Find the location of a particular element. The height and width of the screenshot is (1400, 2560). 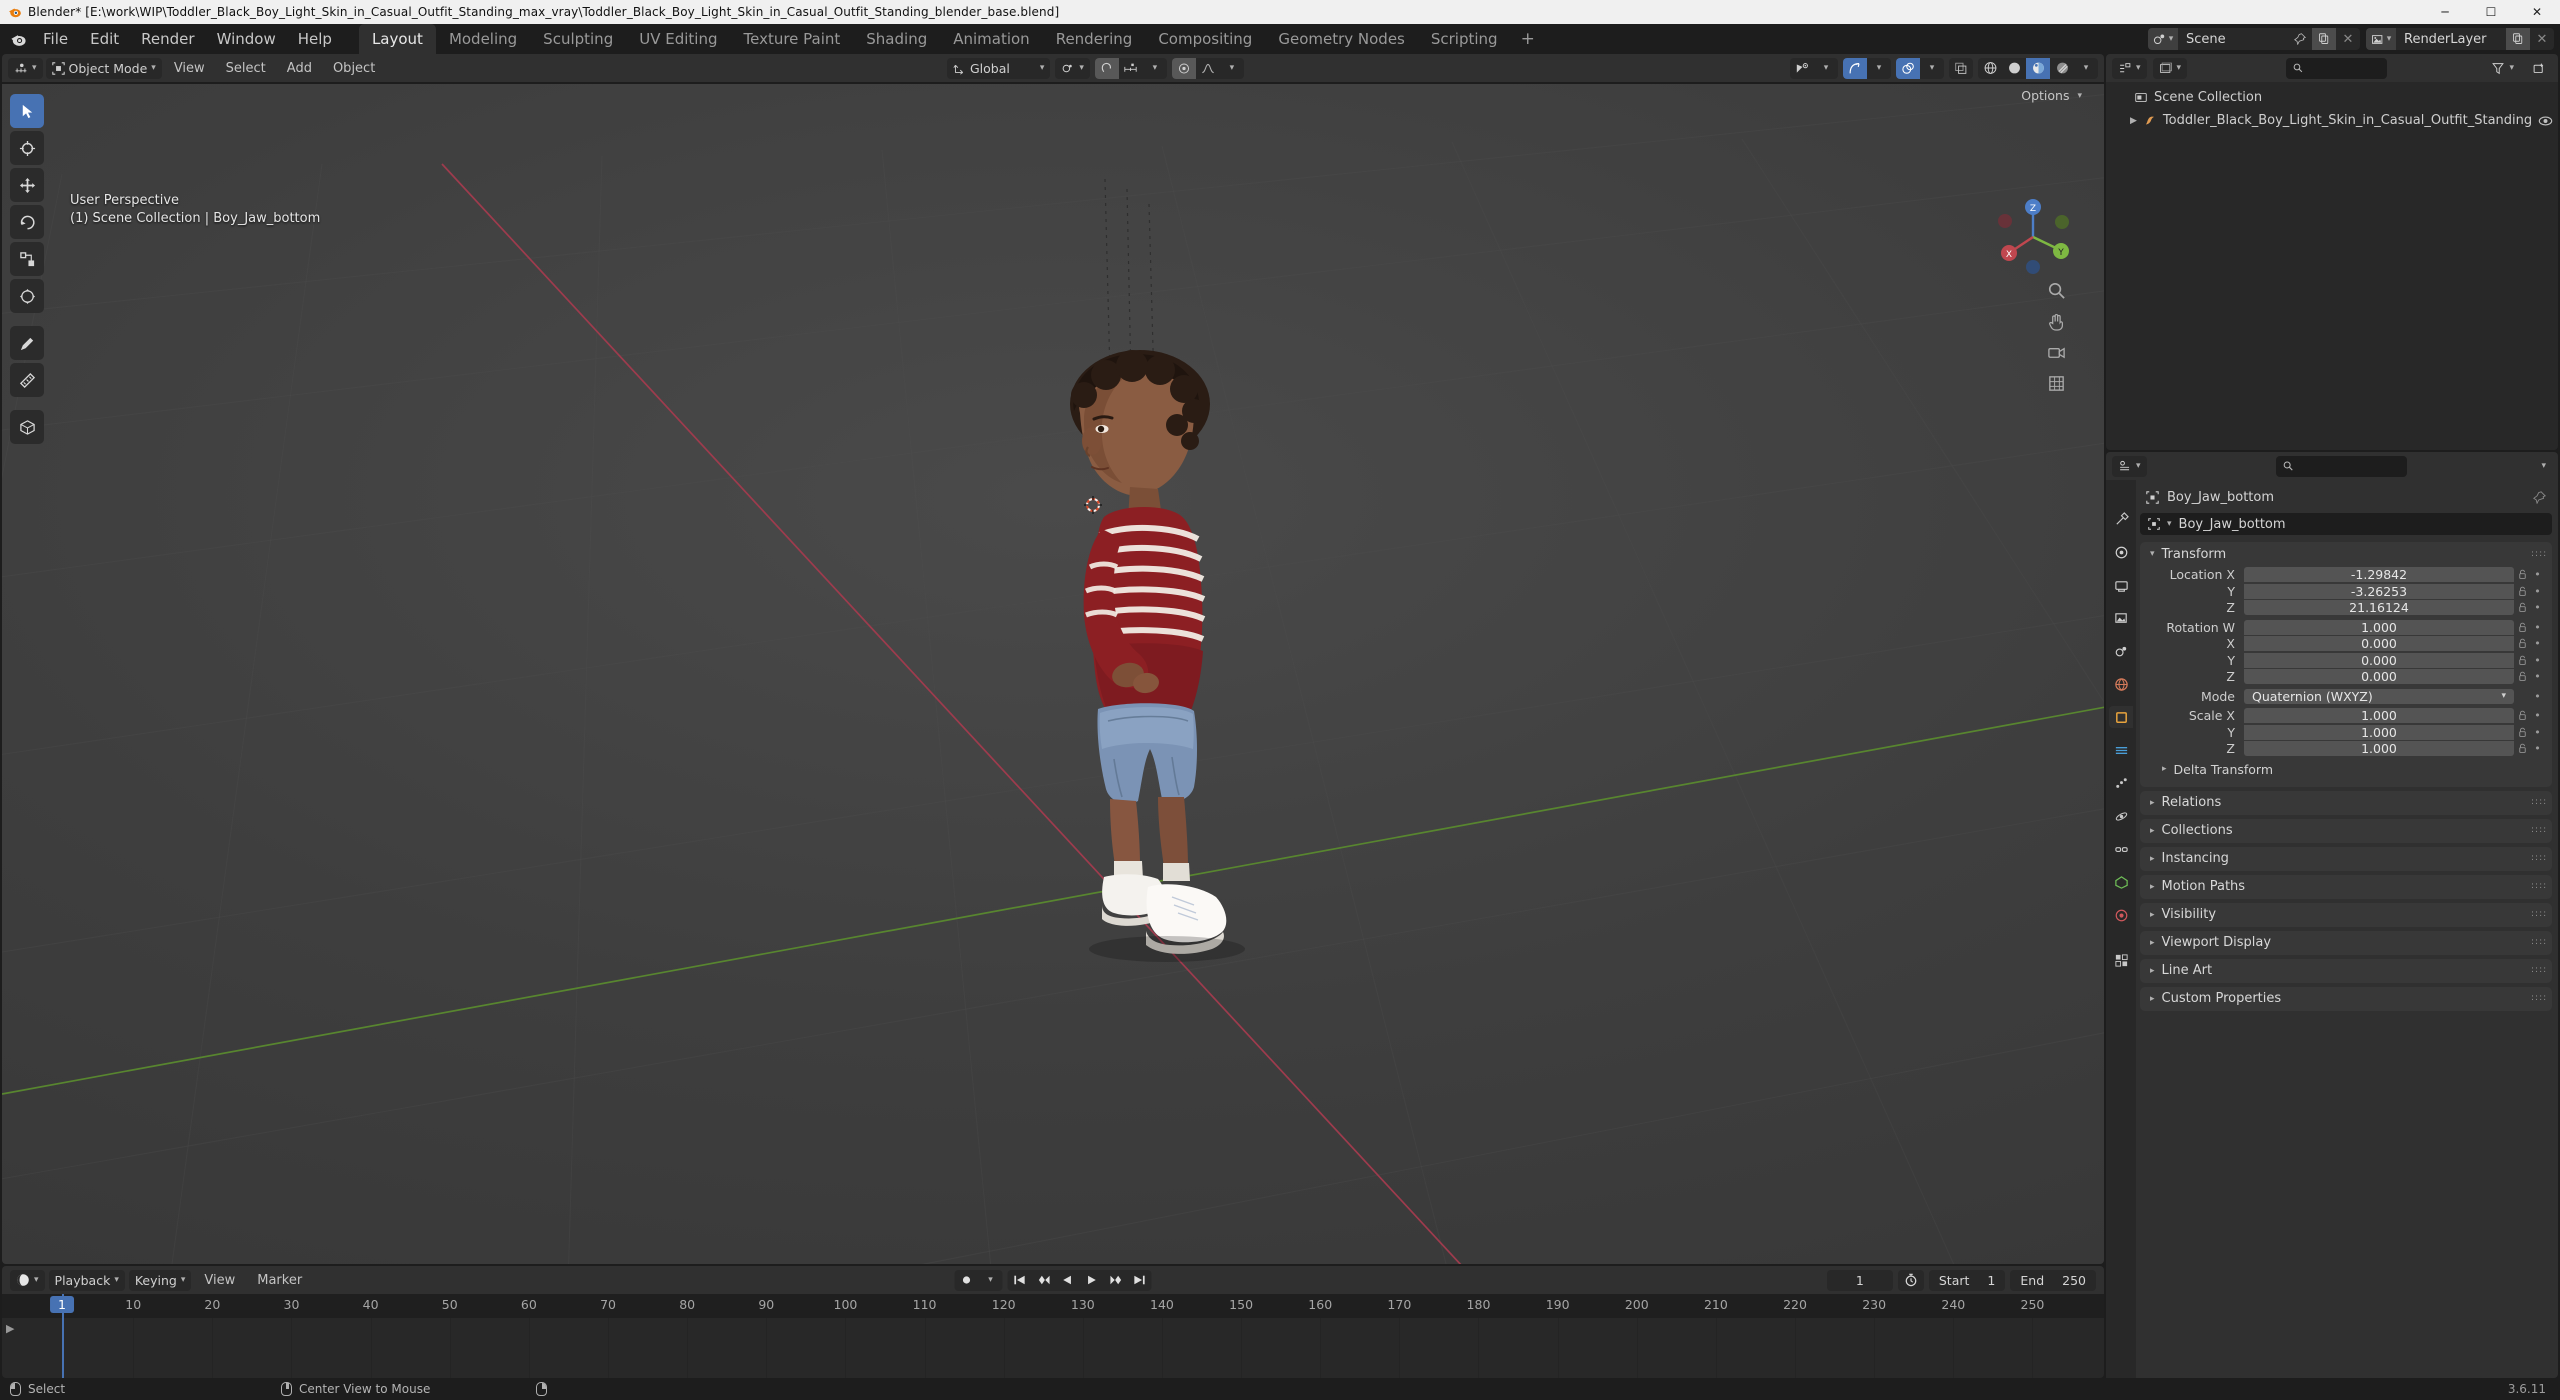

panel-relations-header: ▸ Relations :::: is located at coordinates (2346, 803).